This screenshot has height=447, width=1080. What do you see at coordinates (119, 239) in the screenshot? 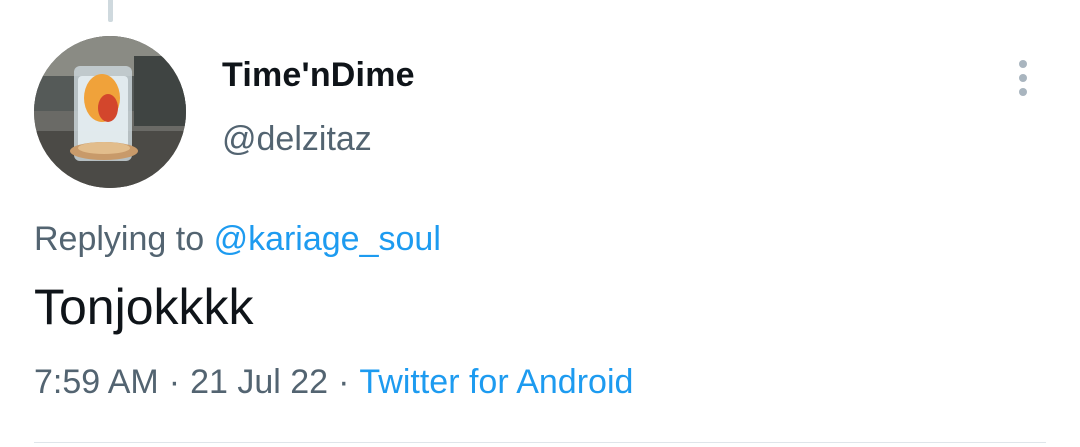
I see `replying-to-label: Replying to` at bounding box center [119, 239].